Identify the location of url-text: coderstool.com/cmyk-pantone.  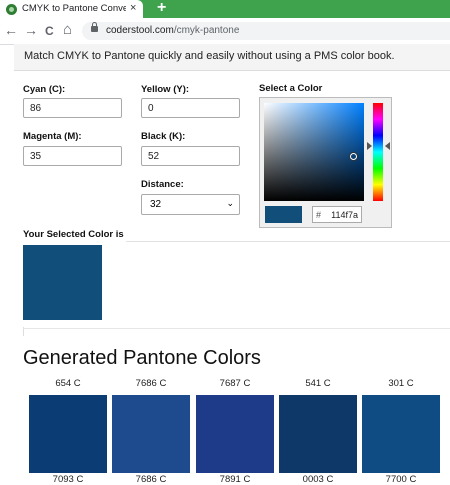
(172, 30).